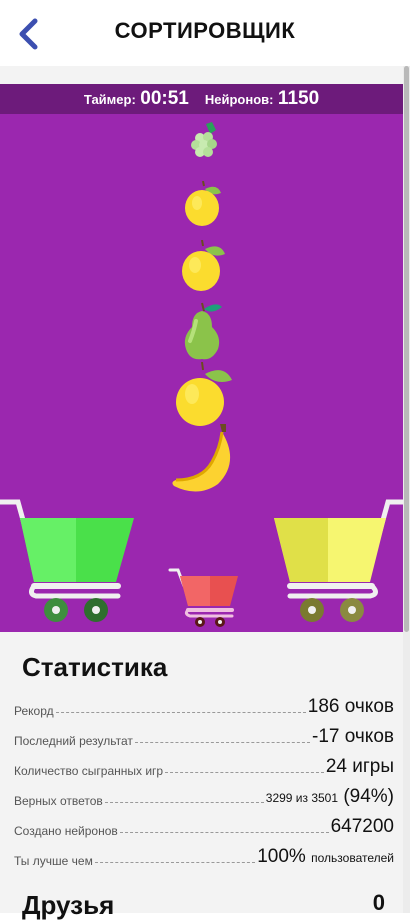 The width and height of the screenshot is (410, 921). What do you see at coordinates (336, 563) in the screenshot?
I see `right-cart-icon` at bounding box center [336, 563].